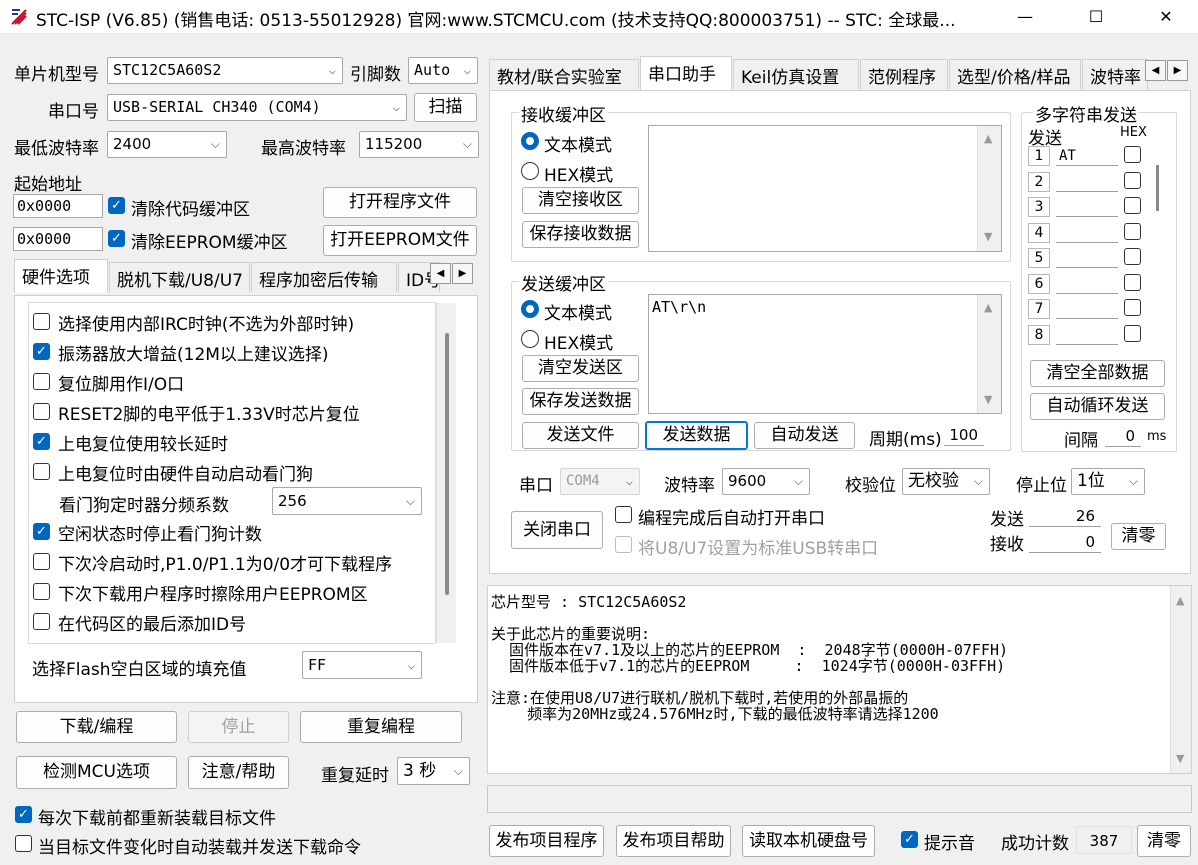 The height and width of the screenshot is (865, 1198). What do you see at coordinates (580, 368) in the screenshot?
I see `clear-send-button: 清空发送区` at bounding box center [580, 368].